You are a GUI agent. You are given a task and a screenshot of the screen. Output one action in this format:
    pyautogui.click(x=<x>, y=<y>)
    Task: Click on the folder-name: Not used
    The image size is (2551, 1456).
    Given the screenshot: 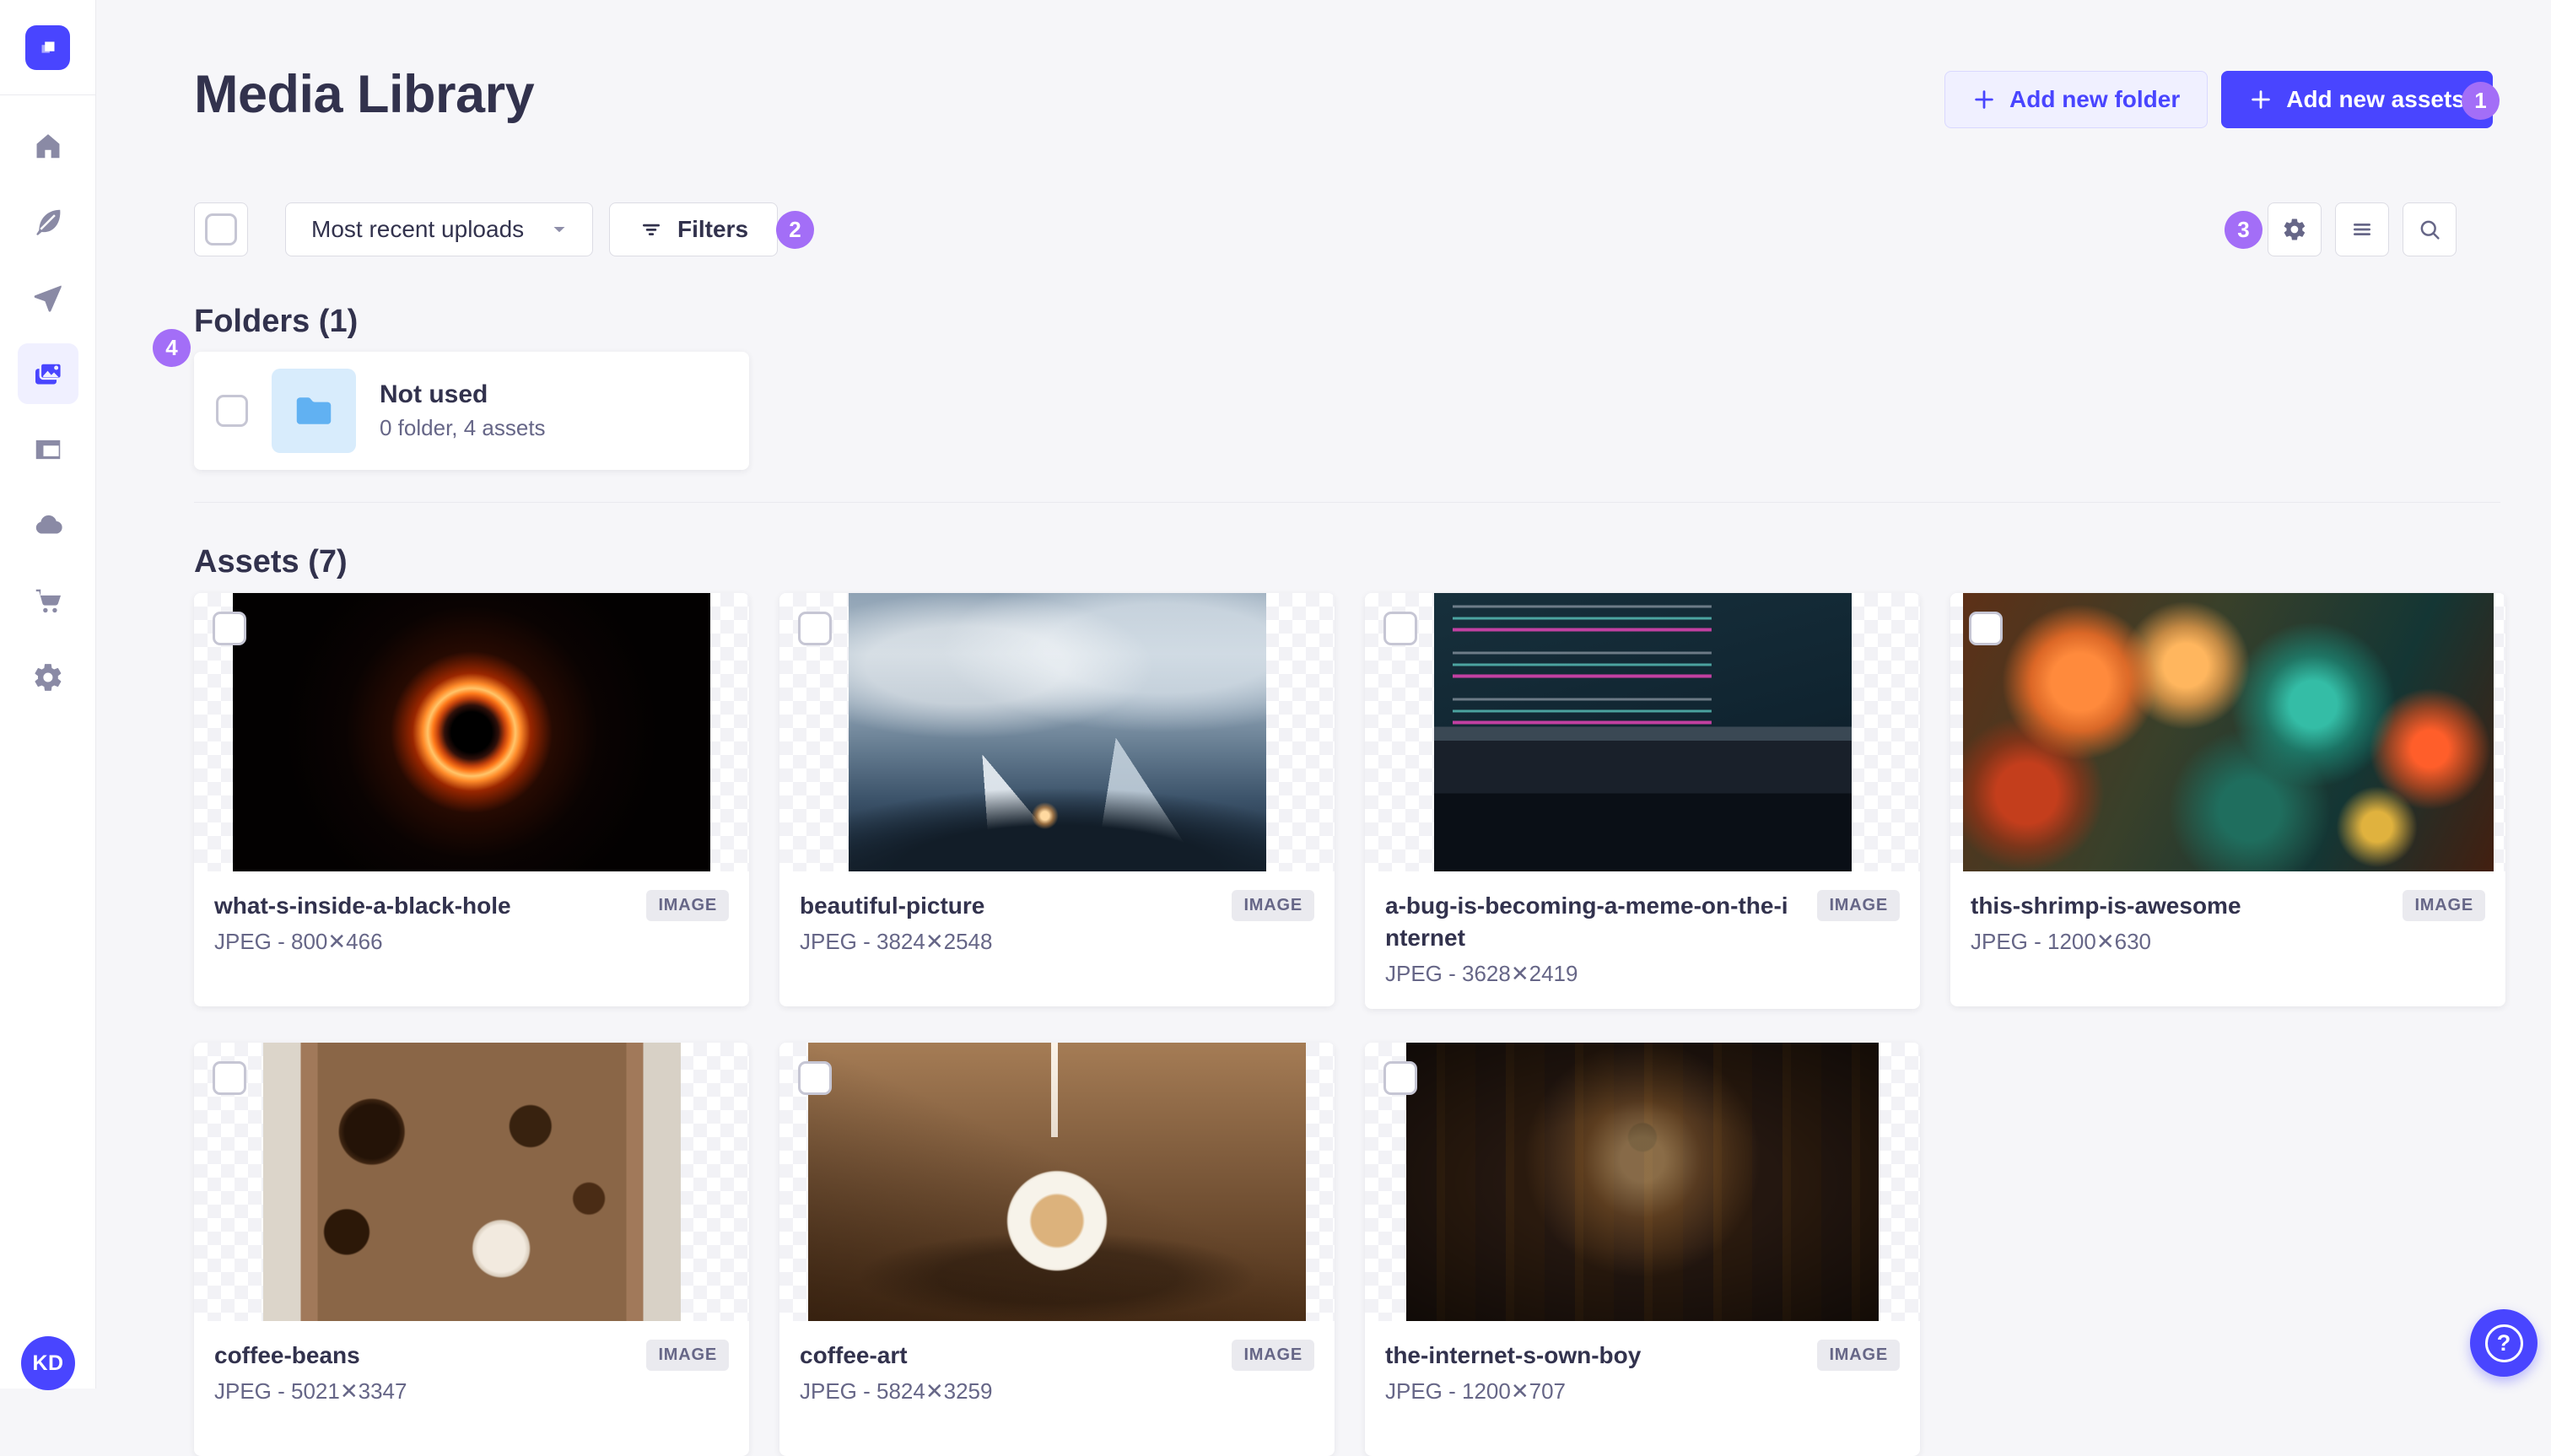 What is the action you would take?
    pyautogui.click(x=434, y=394)
    